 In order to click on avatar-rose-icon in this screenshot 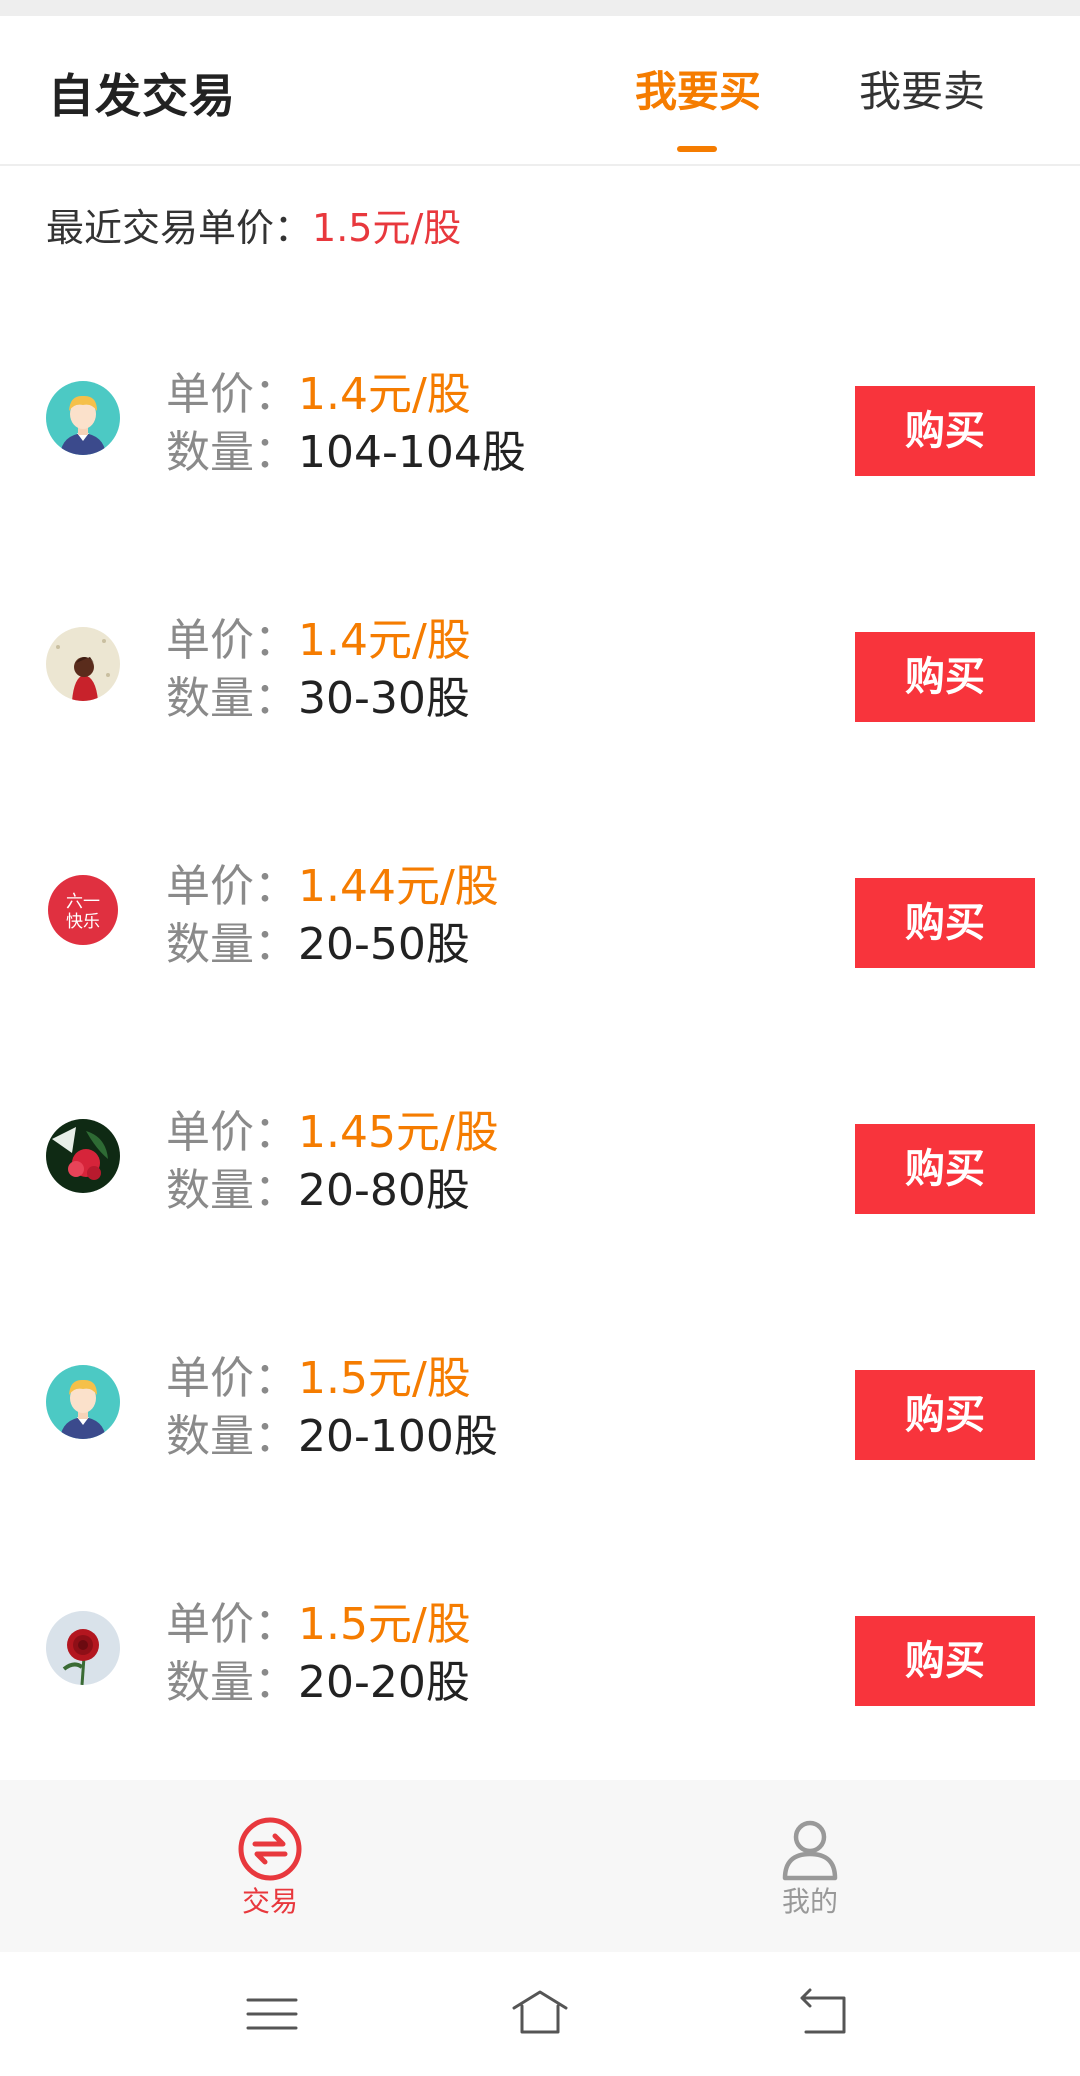, I will do `click(83, 1648)`.